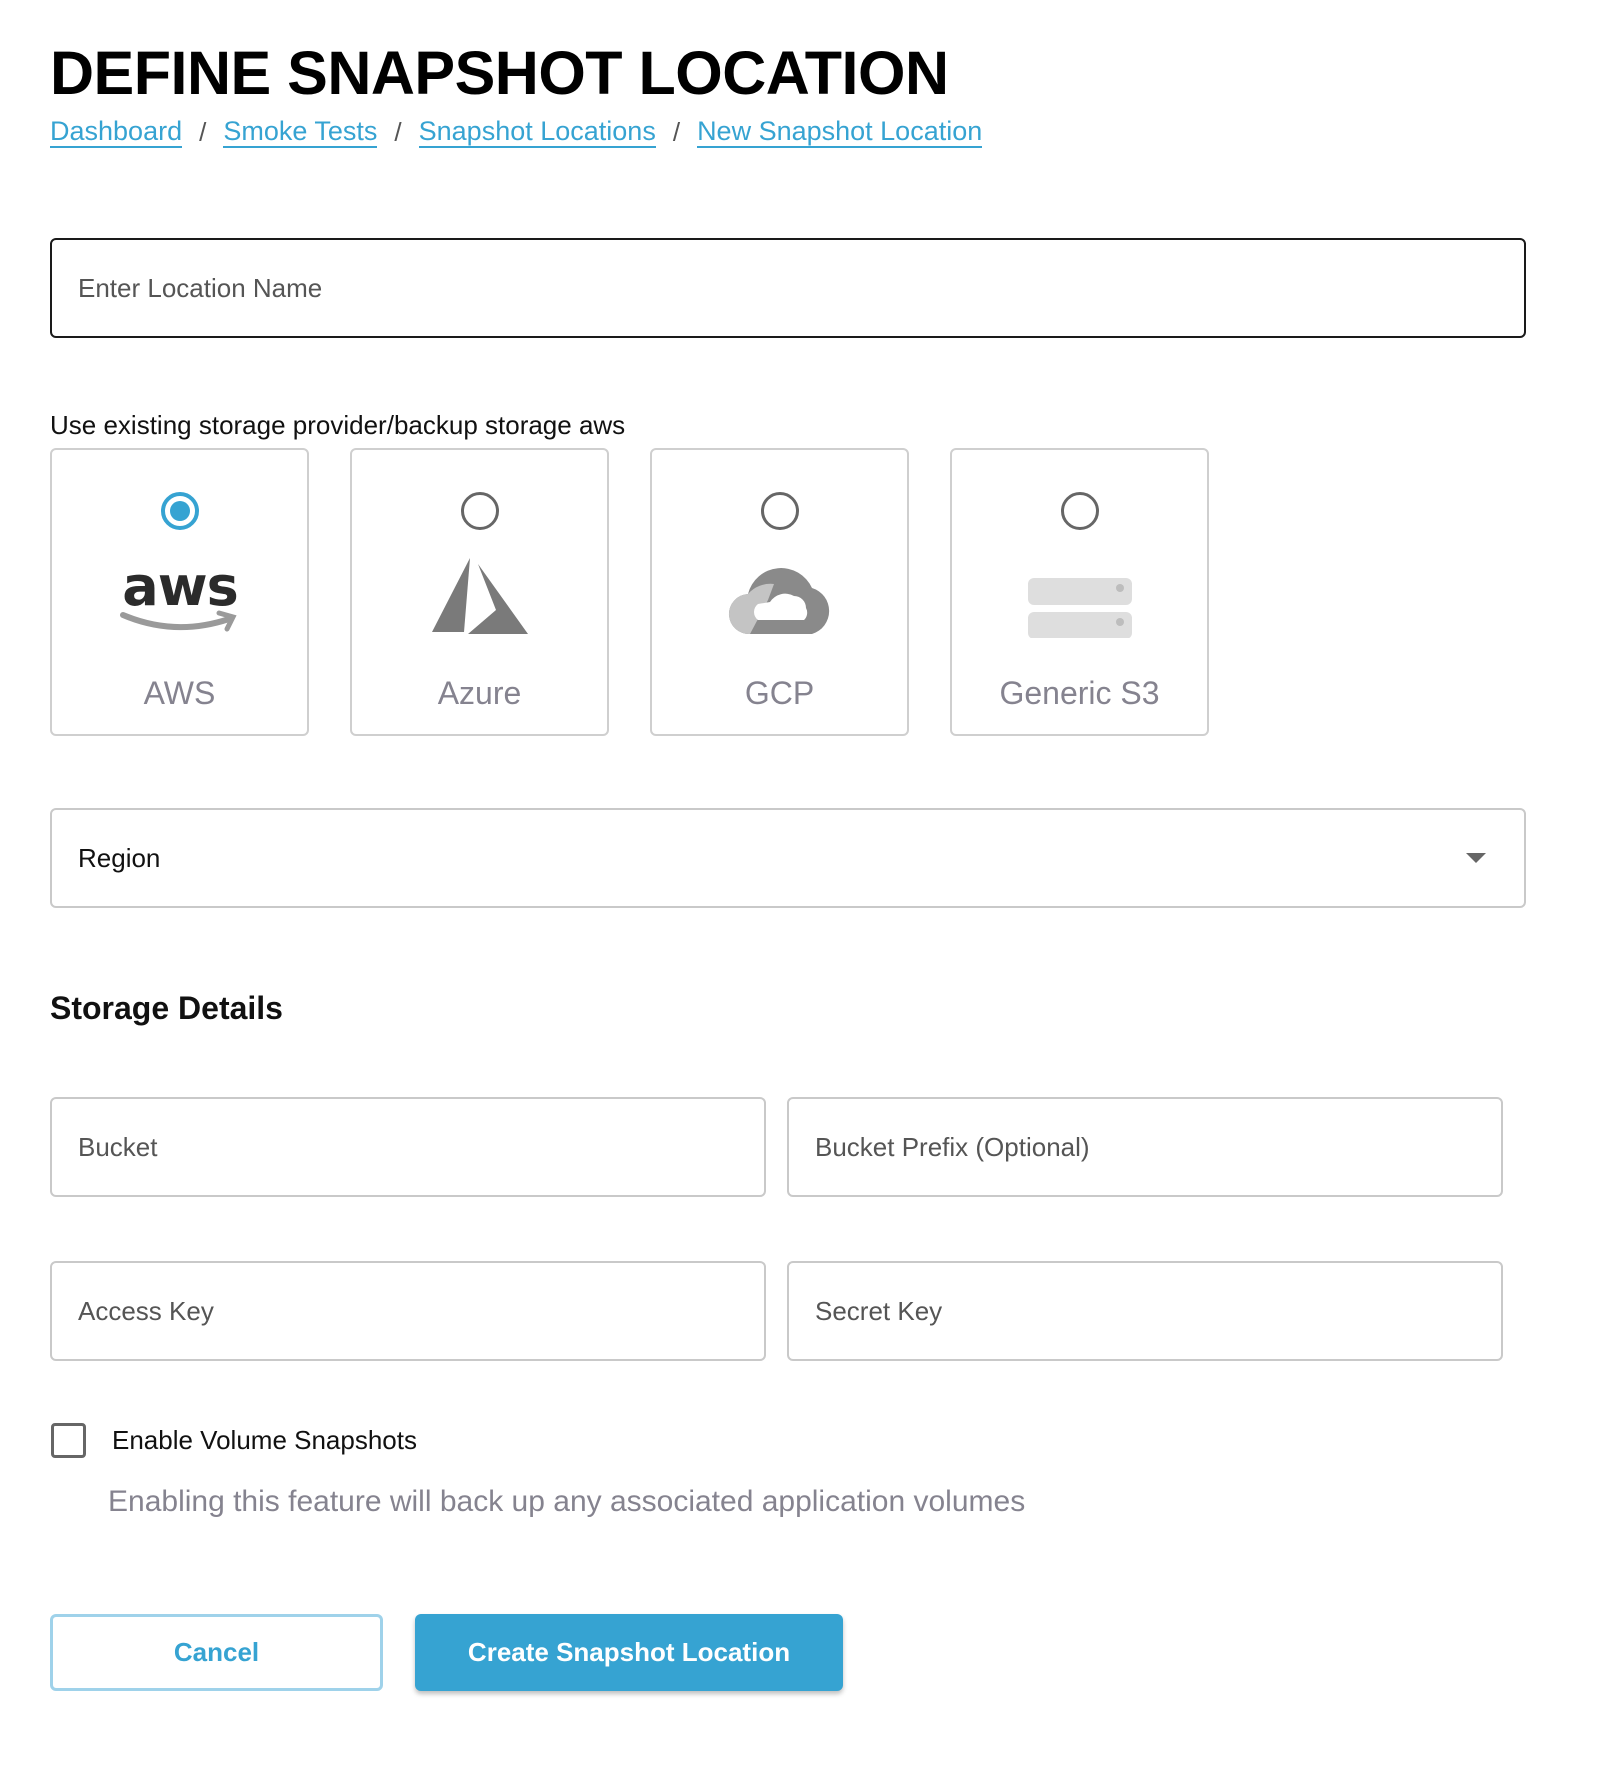 The height and width of the screenshot is (1778, 1622). What do you see at coordinates (1079, 693) in the screenshot?
I see `provider-name-generic-s3: Generic S3` at bounding box center [1079, 693].